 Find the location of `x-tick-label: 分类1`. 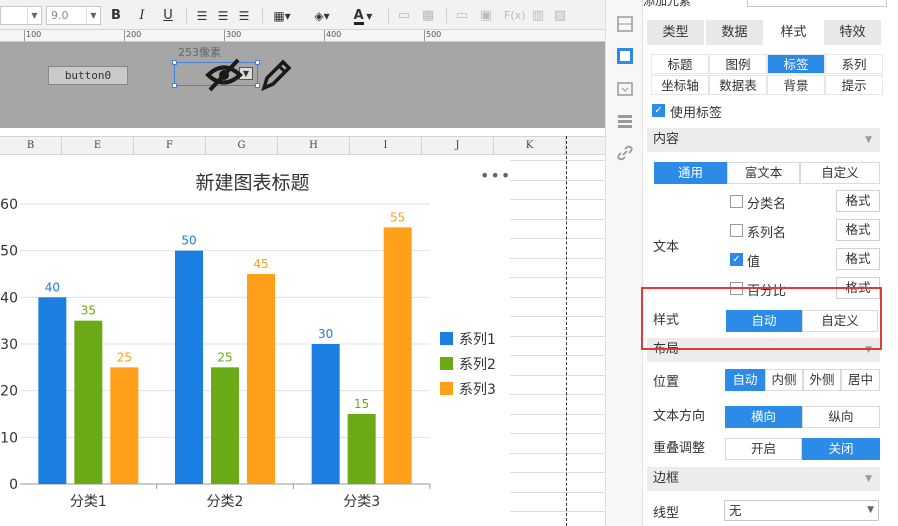

x-tick-label: 分类1 is located at coordinates (88, 502).